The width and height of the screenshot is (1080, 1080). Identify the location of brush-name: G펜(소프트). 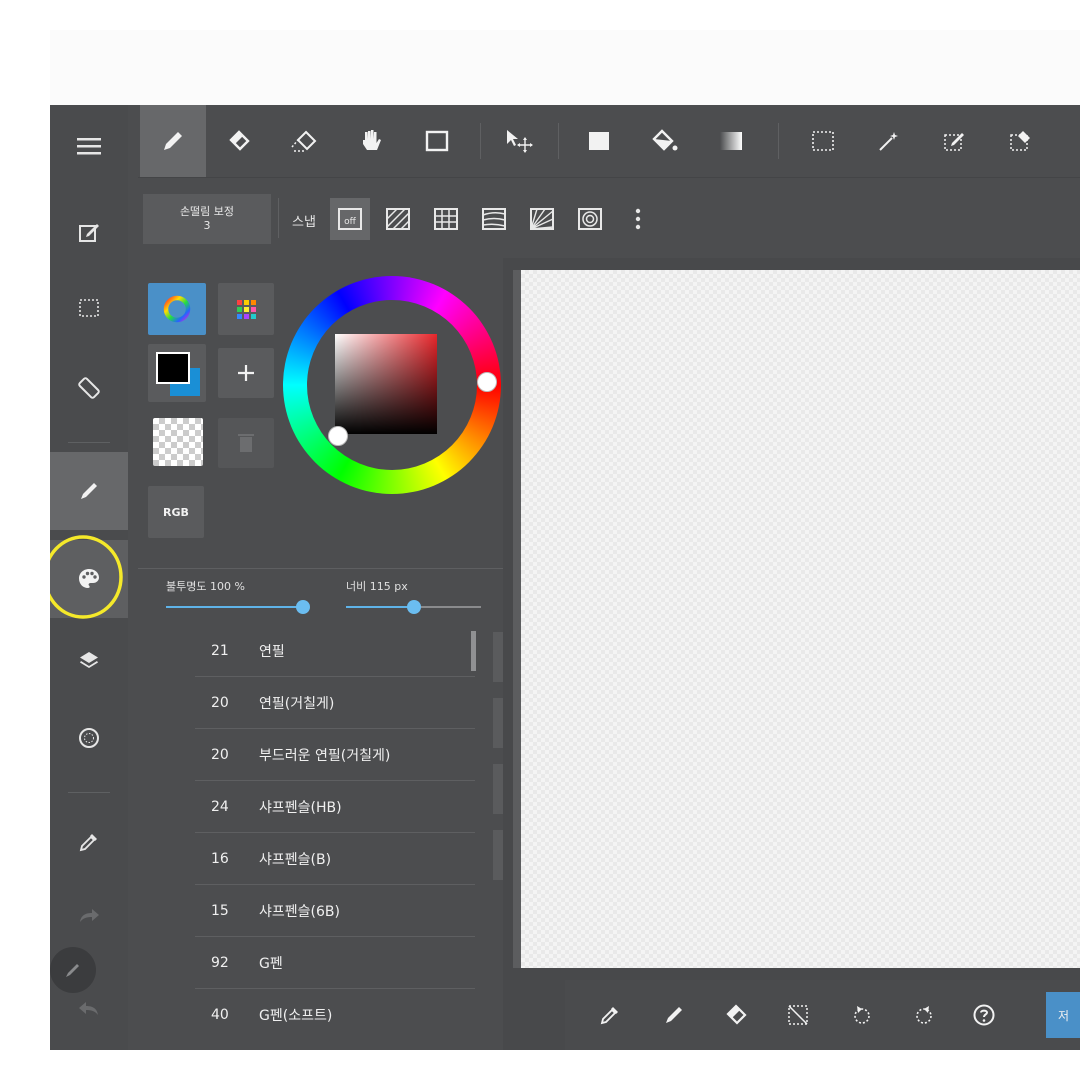
(296, 1015).